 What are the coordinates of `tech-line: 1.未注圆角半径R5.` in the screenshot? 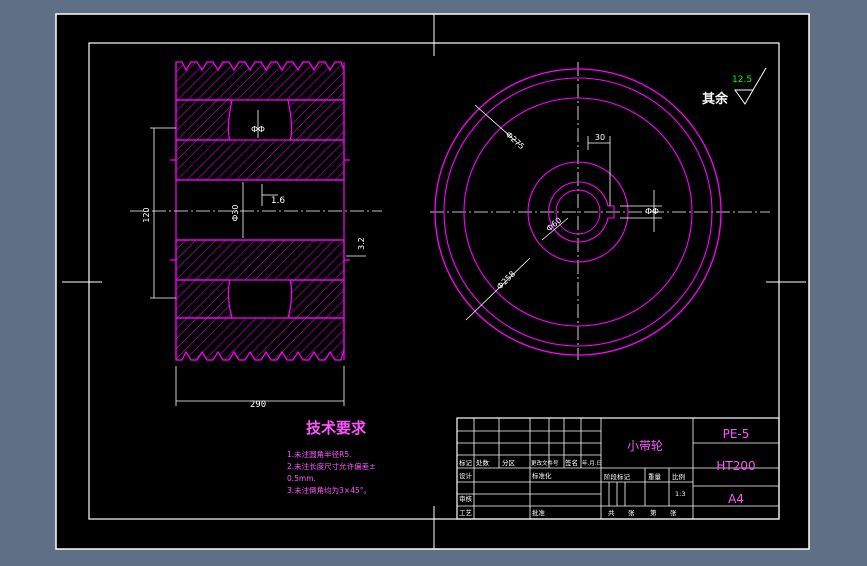 It's located at (319, 454).